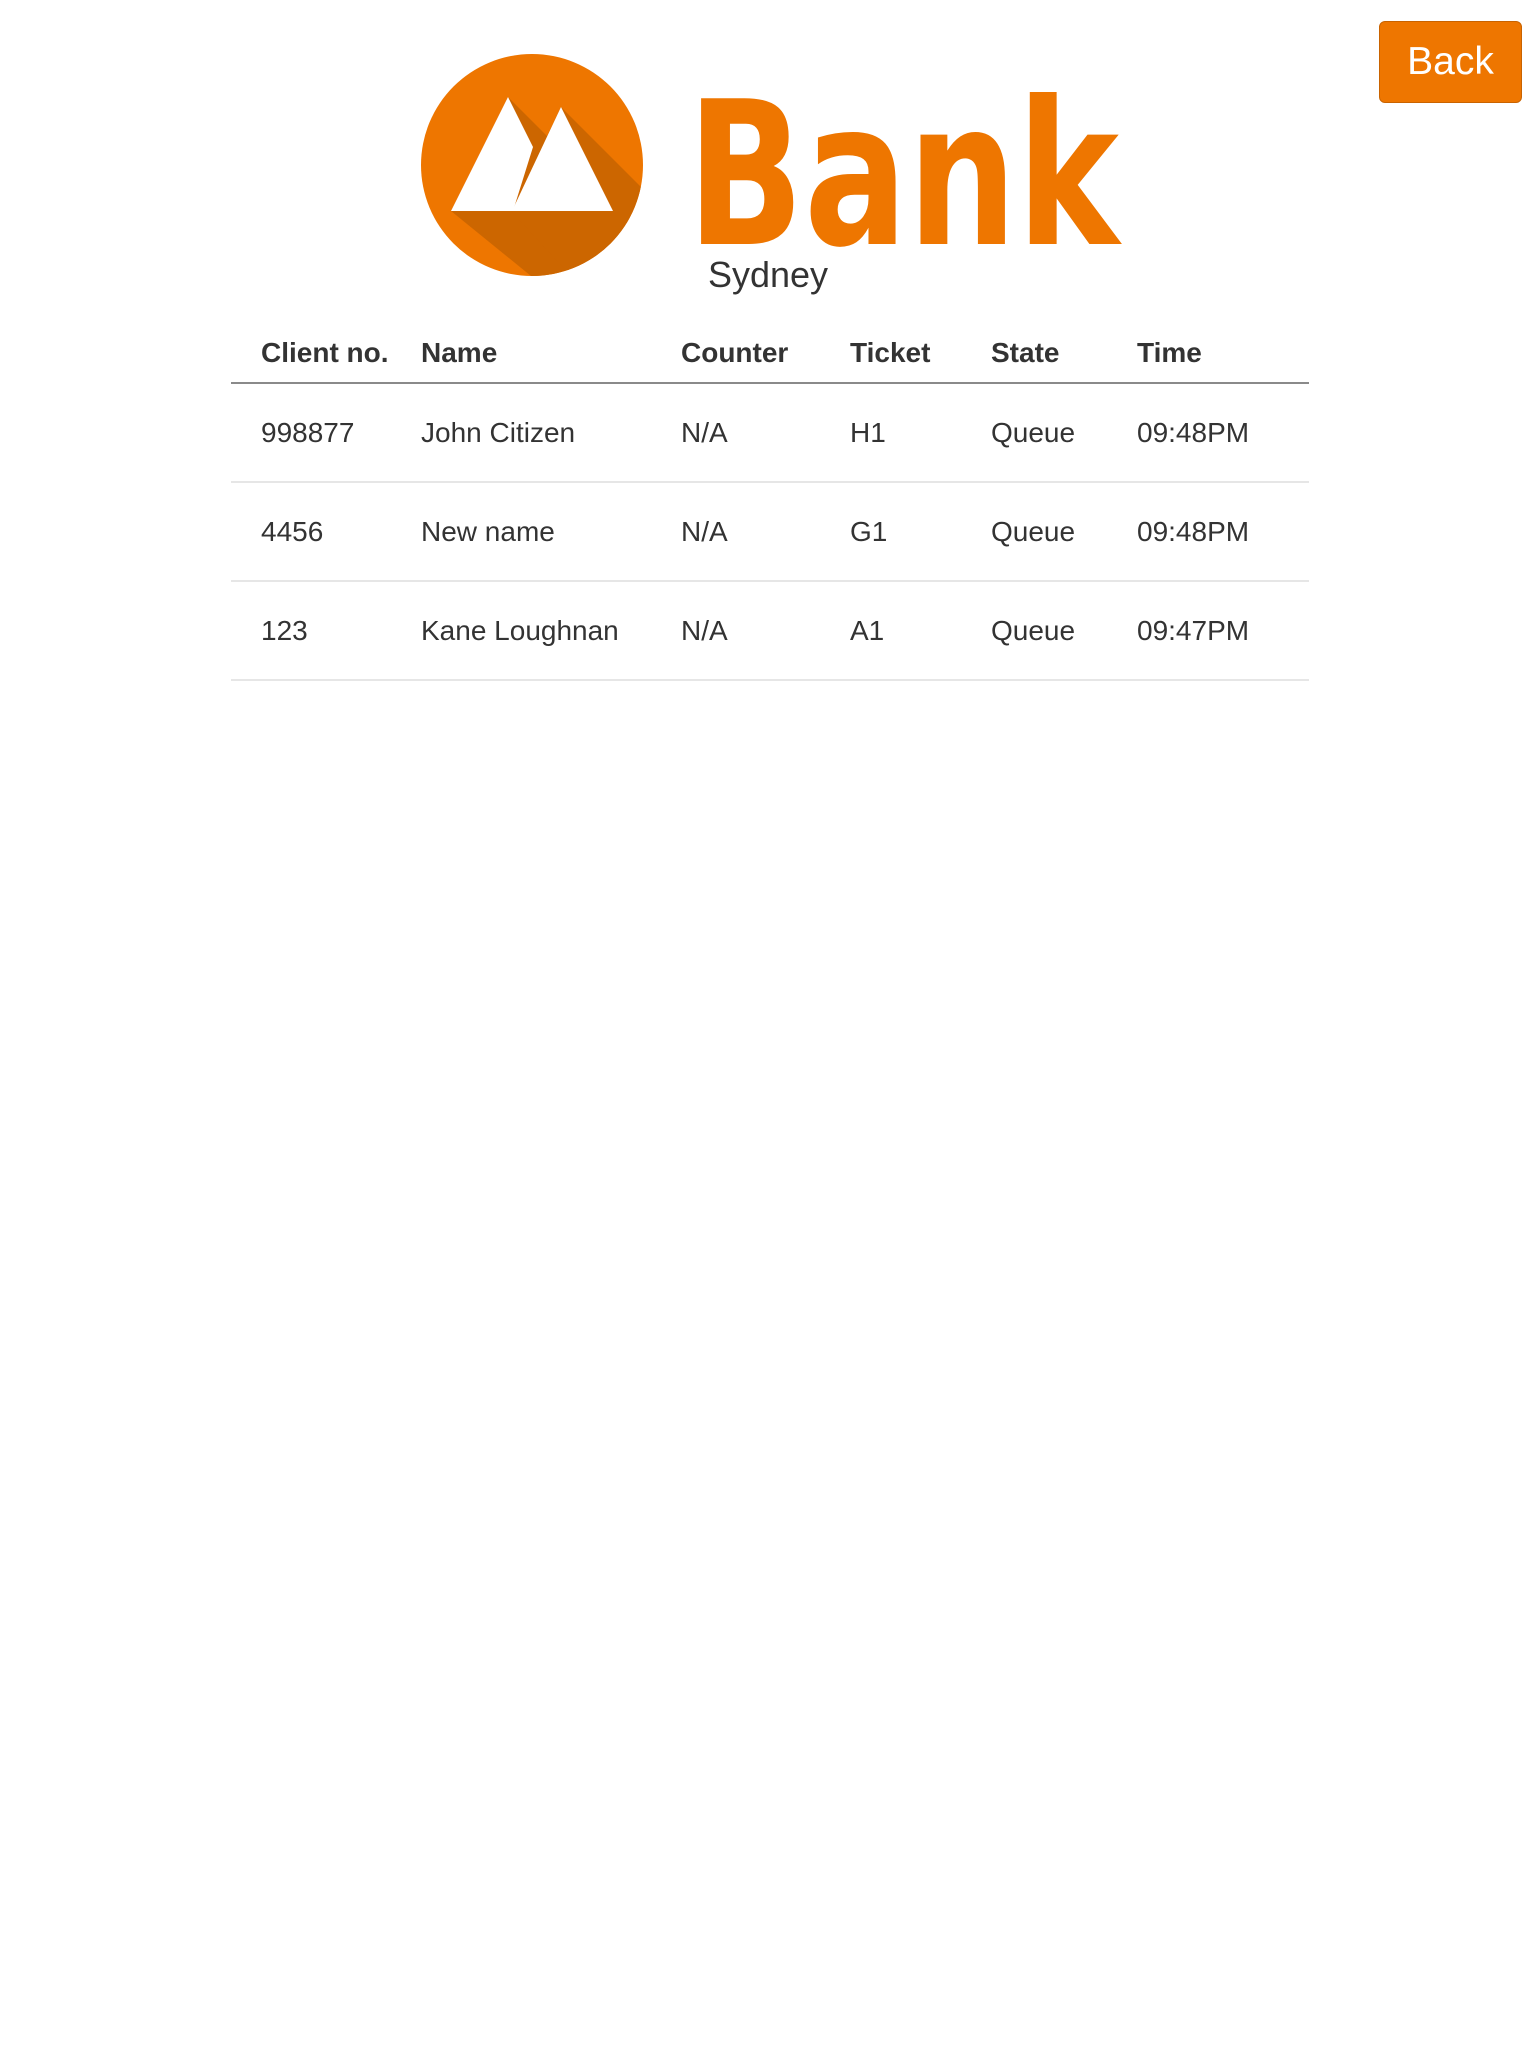  I want to click on bank-wordmark: Bank, so click(904, 167).